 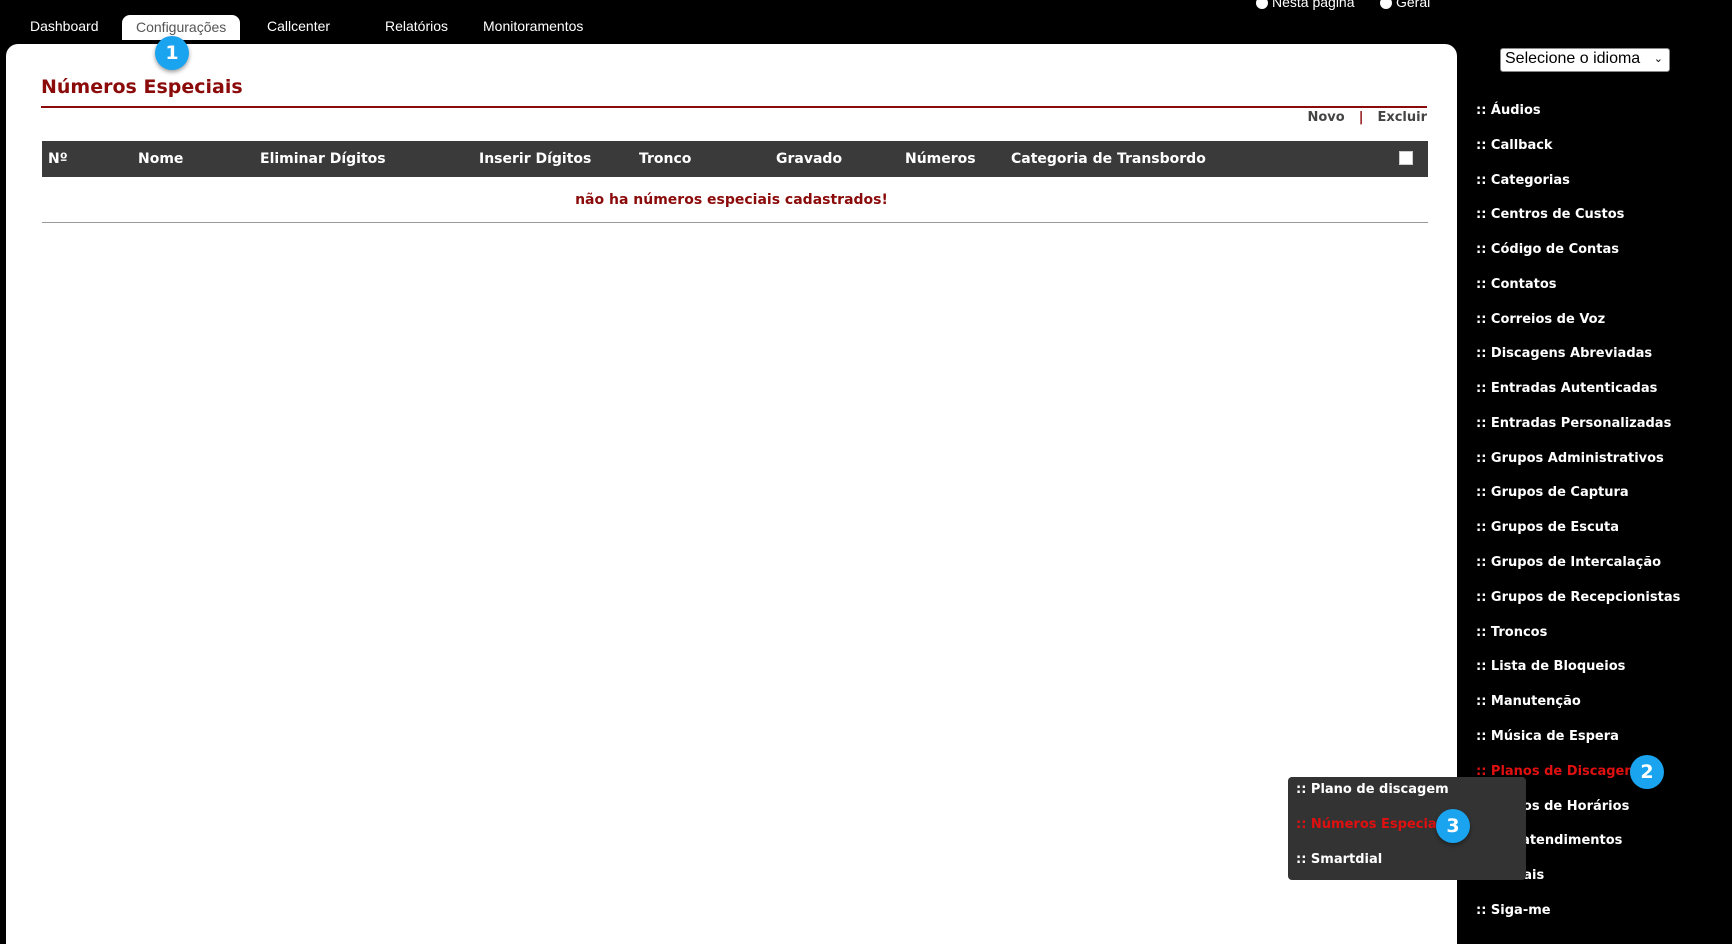 I want to click on sidebar-item-audios: :: Áudios, so click(x=1508, y=110).